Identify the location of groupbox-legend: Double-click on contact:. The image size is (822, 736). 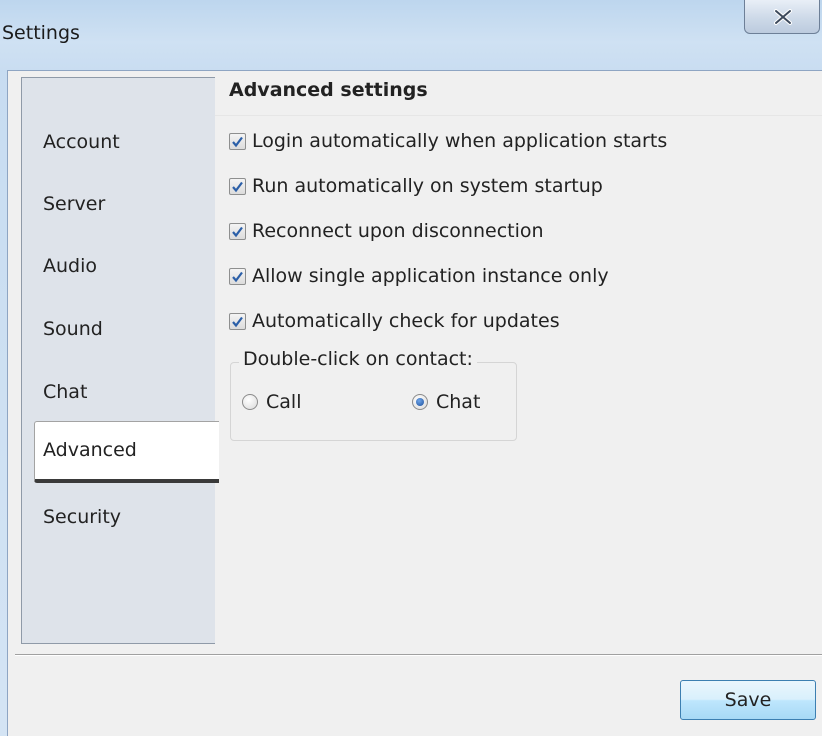
(358, 359).